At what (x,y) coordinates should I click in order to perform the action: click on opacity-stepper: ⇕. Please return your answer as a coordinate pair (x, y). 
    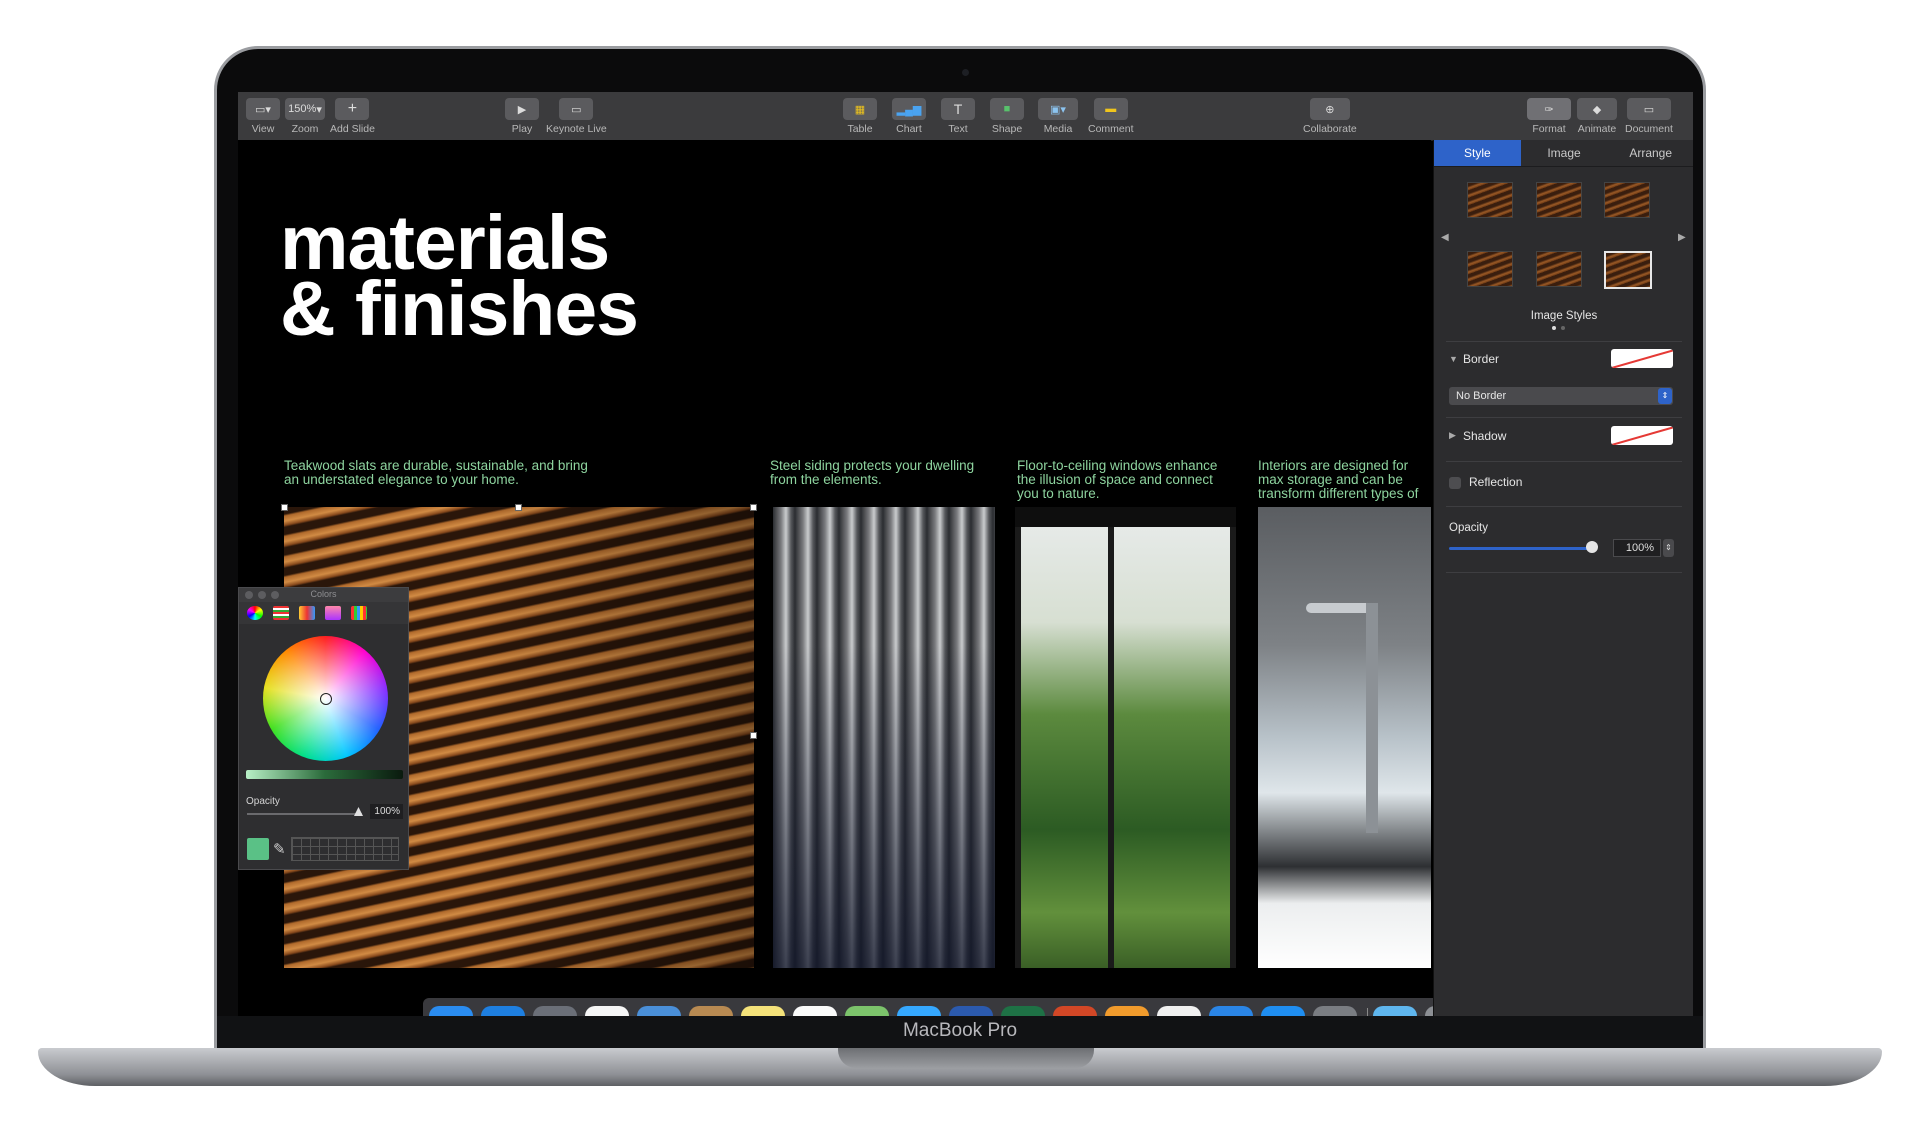
    Looking at the image, I should click on (1668, 548).